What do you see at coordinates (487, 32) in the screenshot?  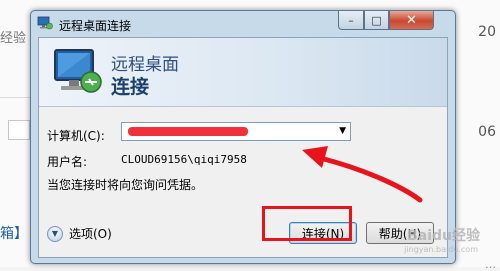 I see `background-text-right-1: 20` at bounding box center [487, 32].